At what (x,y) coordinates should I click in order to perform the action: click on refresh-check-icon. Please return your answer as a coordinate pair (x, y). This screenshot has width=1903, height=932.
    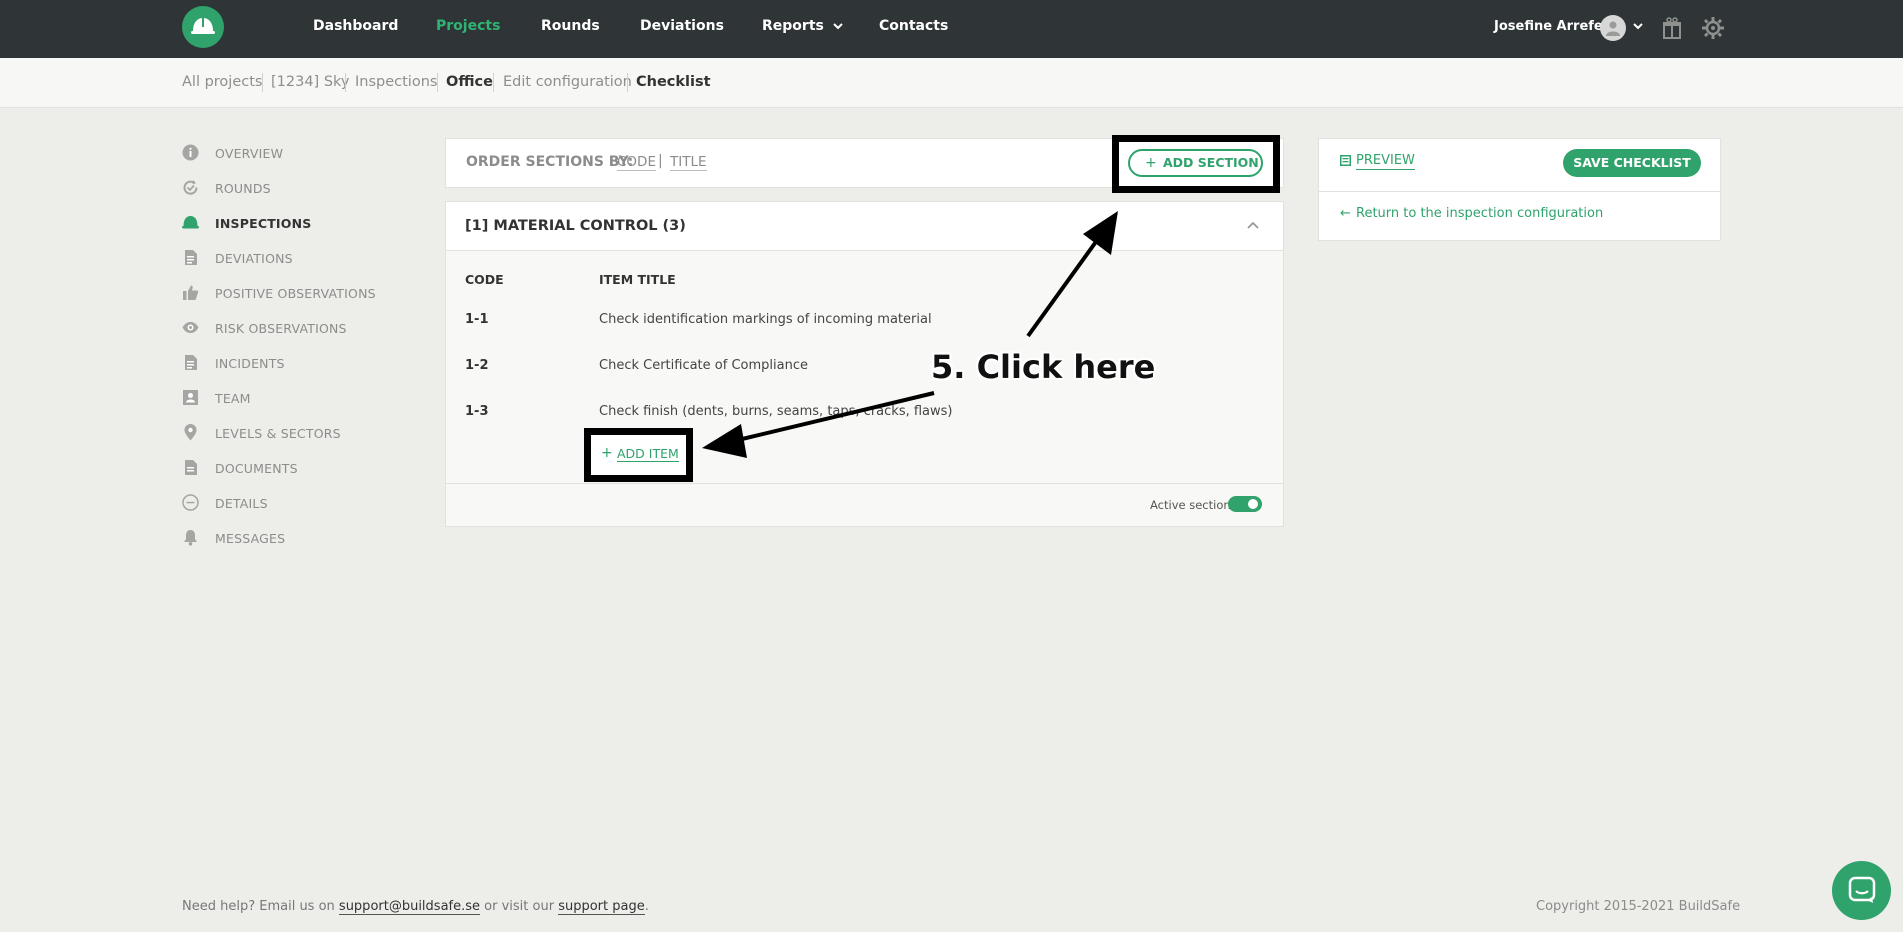
    Looking at the image, I should click on (190, 187).